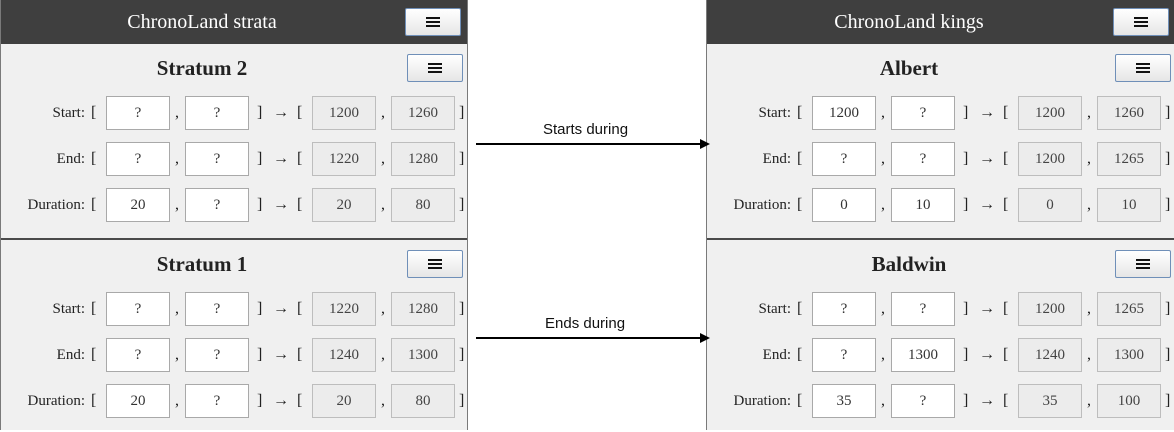  What do you see at coordinates (586, 129) in the screenshot?
I see `relation-label-starts-during: Starts during` at bounding box center [586, 129].